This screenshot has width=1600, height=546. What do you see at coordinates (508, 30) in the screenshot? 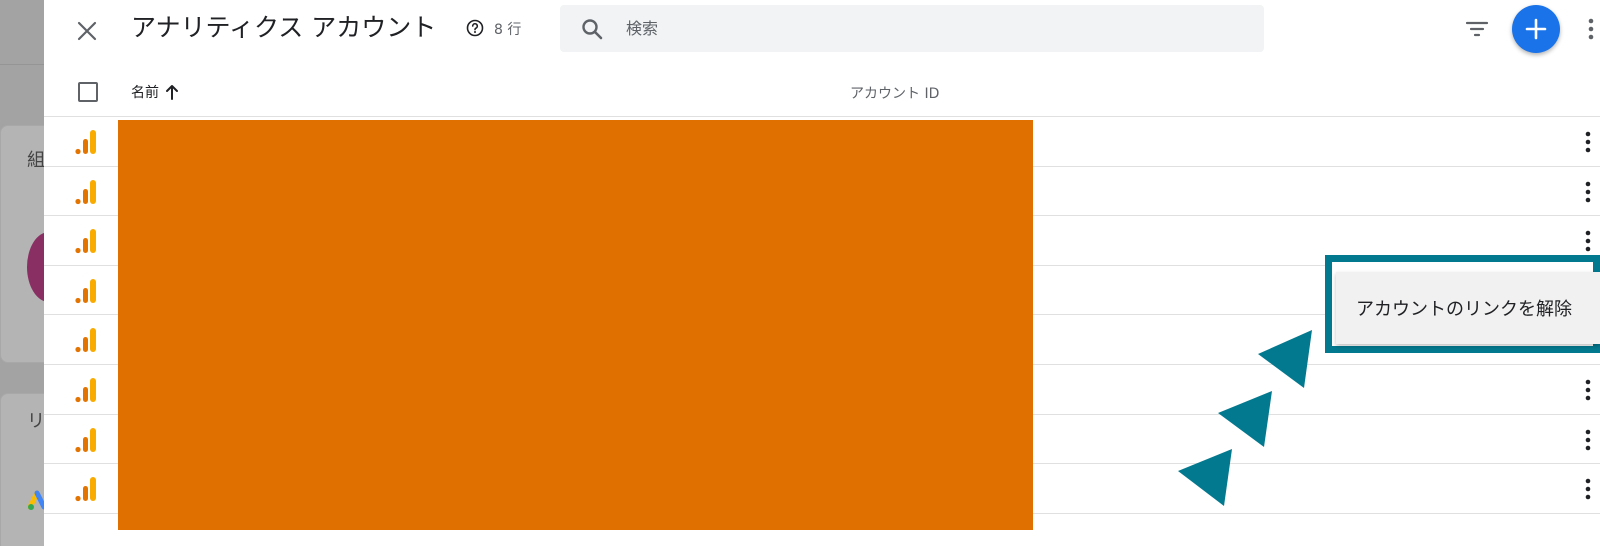
I see `row-count: 8 行` at bounding box center [508, 30].